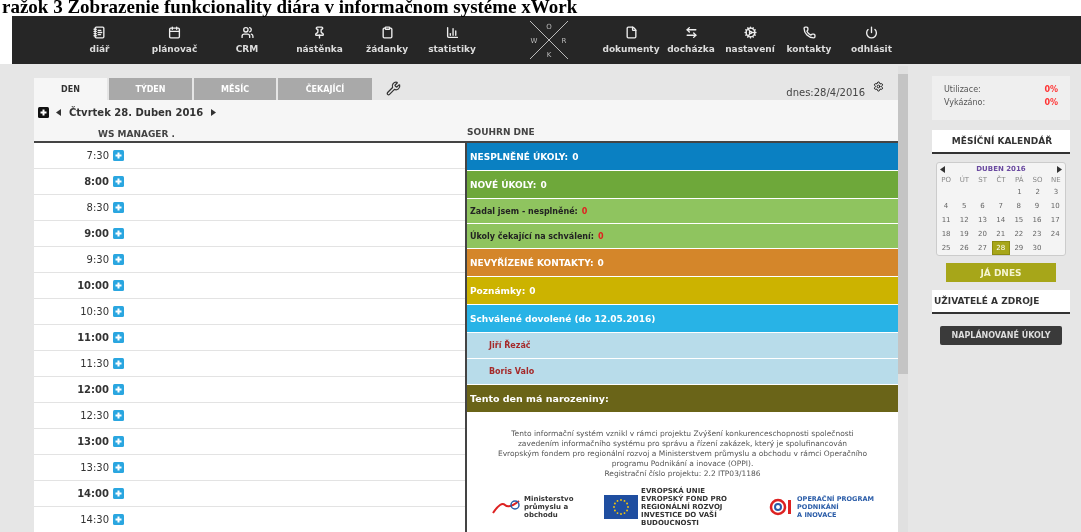 This screenshot has height=532, width=1081. What do you see at coordinates (452, 40) in the screenshot?
I see `nav-link: statistiky` at bounding box center [452, 40].